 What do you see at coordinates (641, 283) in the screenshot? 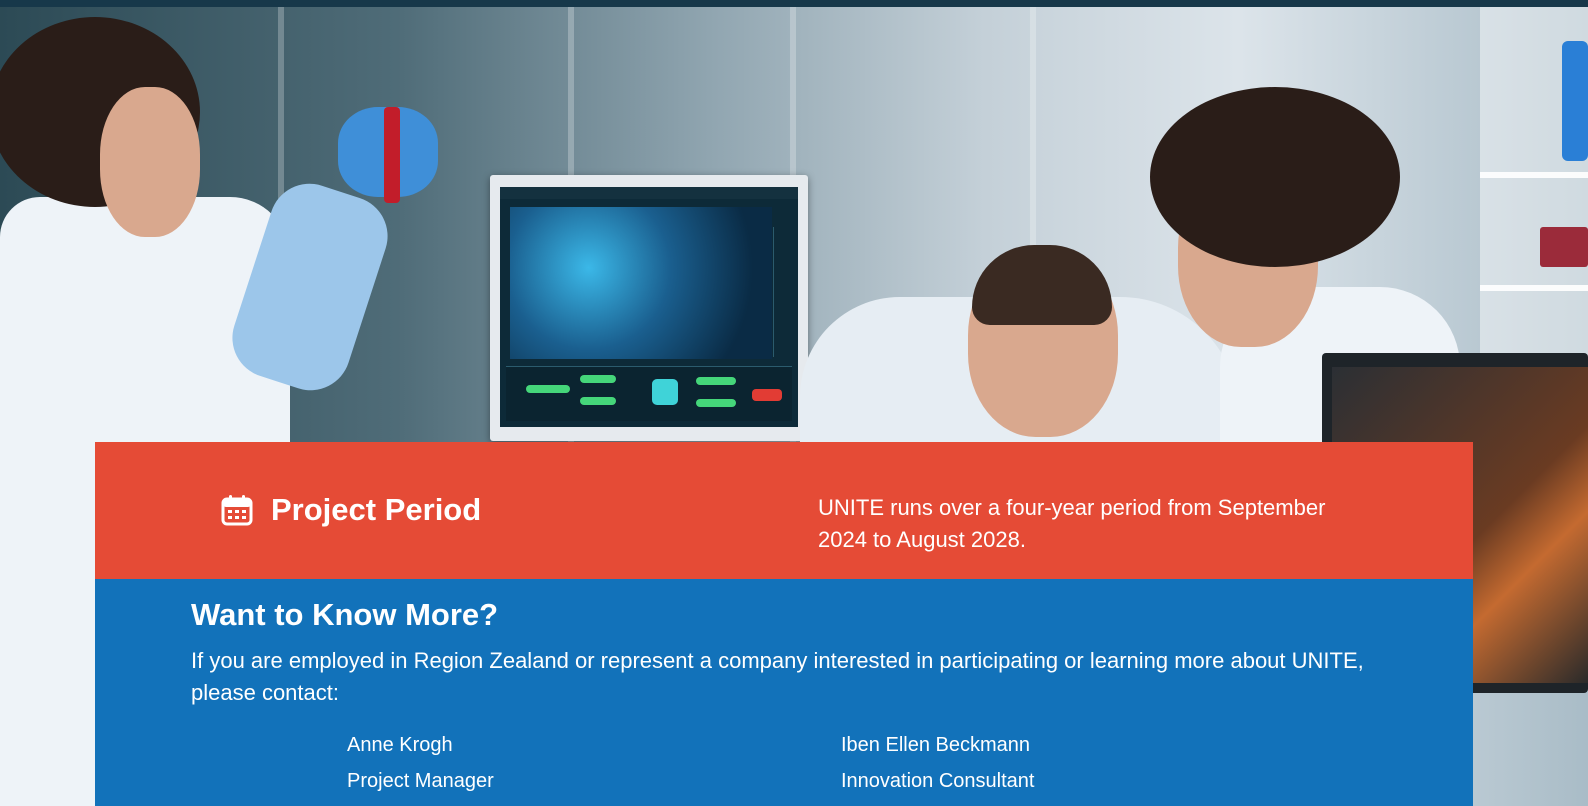
I see `visualization` at bounding box center [641, 283].